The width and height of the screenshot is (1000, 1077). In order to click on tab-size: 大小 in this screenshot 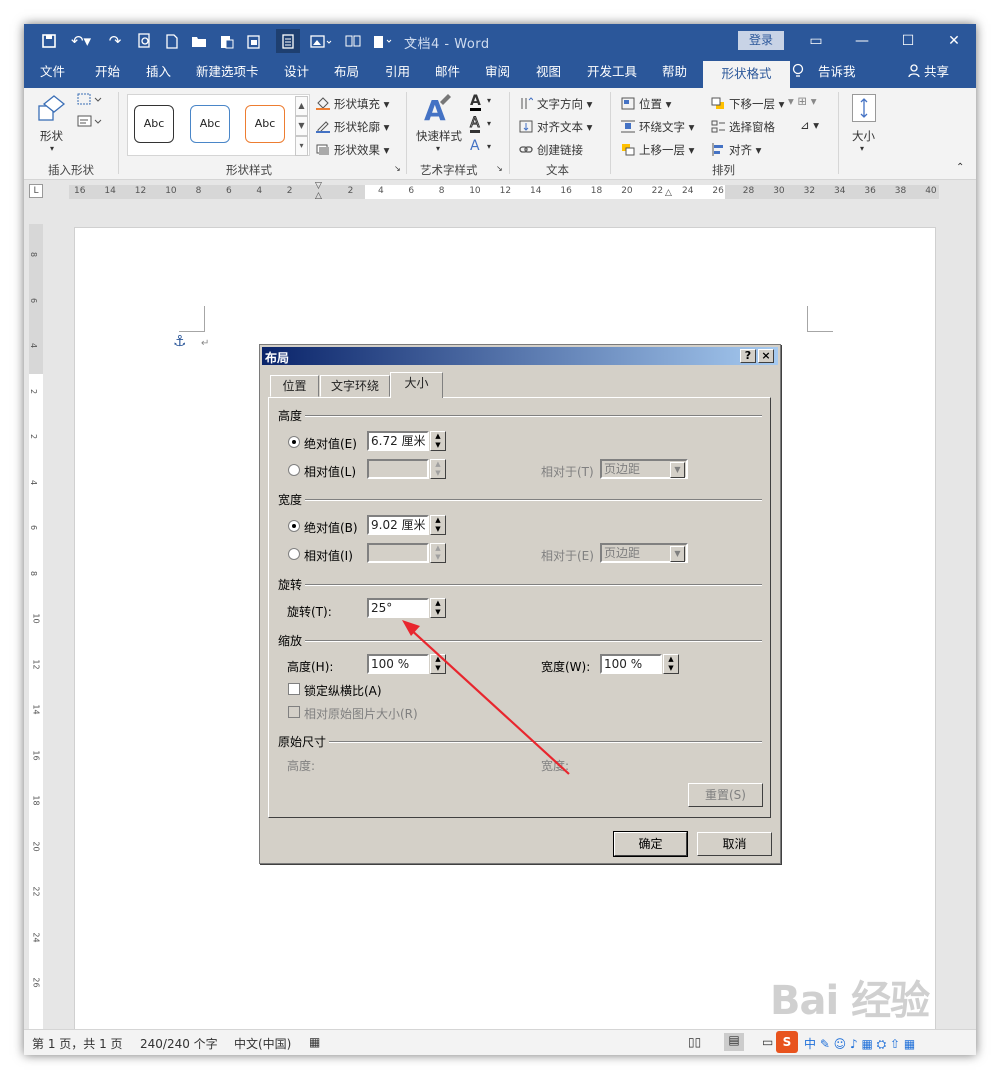, I will do `click(416, 385)`.